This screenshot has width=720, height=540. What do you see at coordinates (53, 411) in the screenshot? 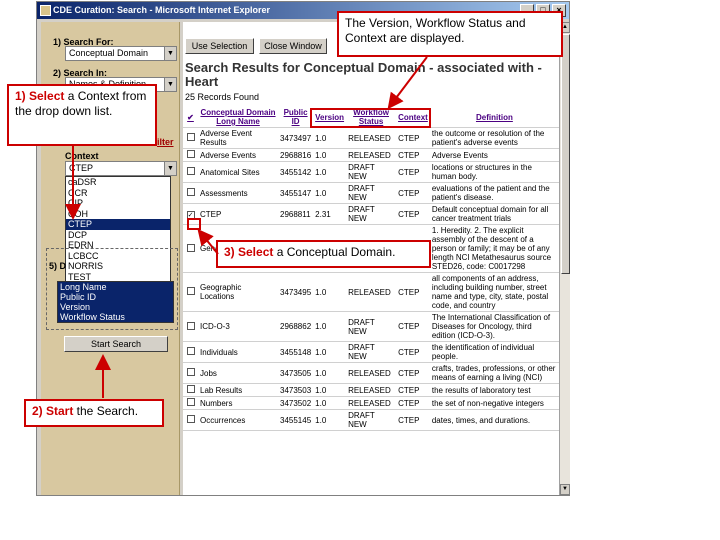
I see `step2-label: 2) Start` at bounding box center [53, 411].